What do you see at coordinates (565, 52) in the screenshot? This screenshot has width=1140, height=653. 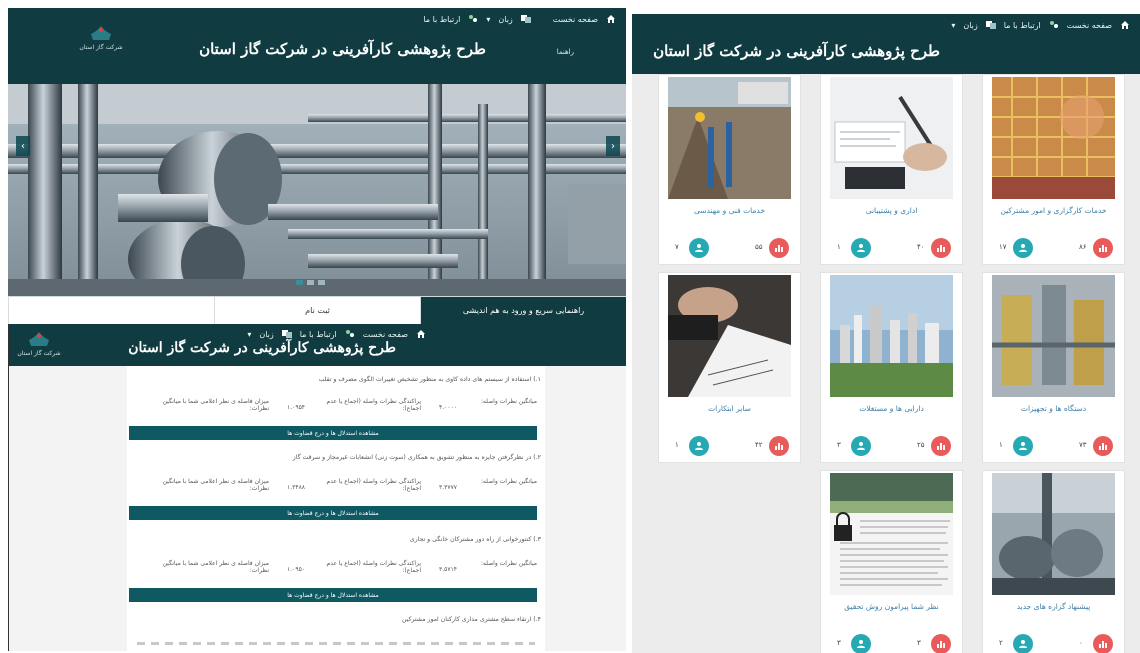 I see `help-link: راهنما` at bounding box center [565, 52].